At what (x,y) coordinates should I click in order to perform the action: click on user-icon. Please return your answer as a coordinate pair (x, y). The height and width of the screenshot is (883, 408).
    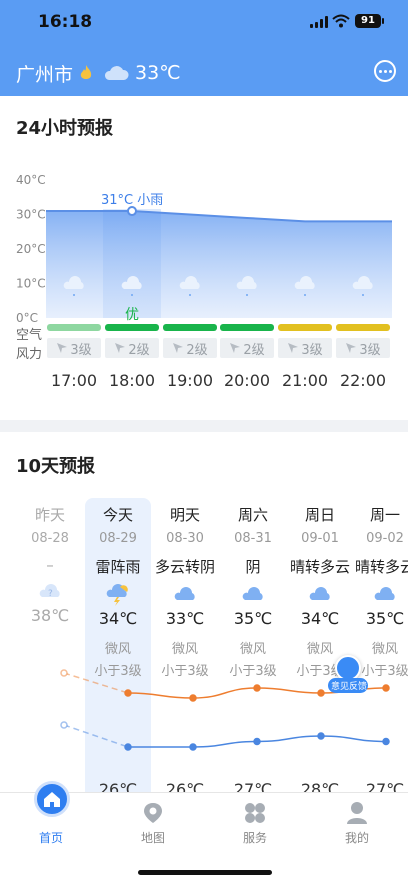
    Looking at the image, I should click on (357, 813).